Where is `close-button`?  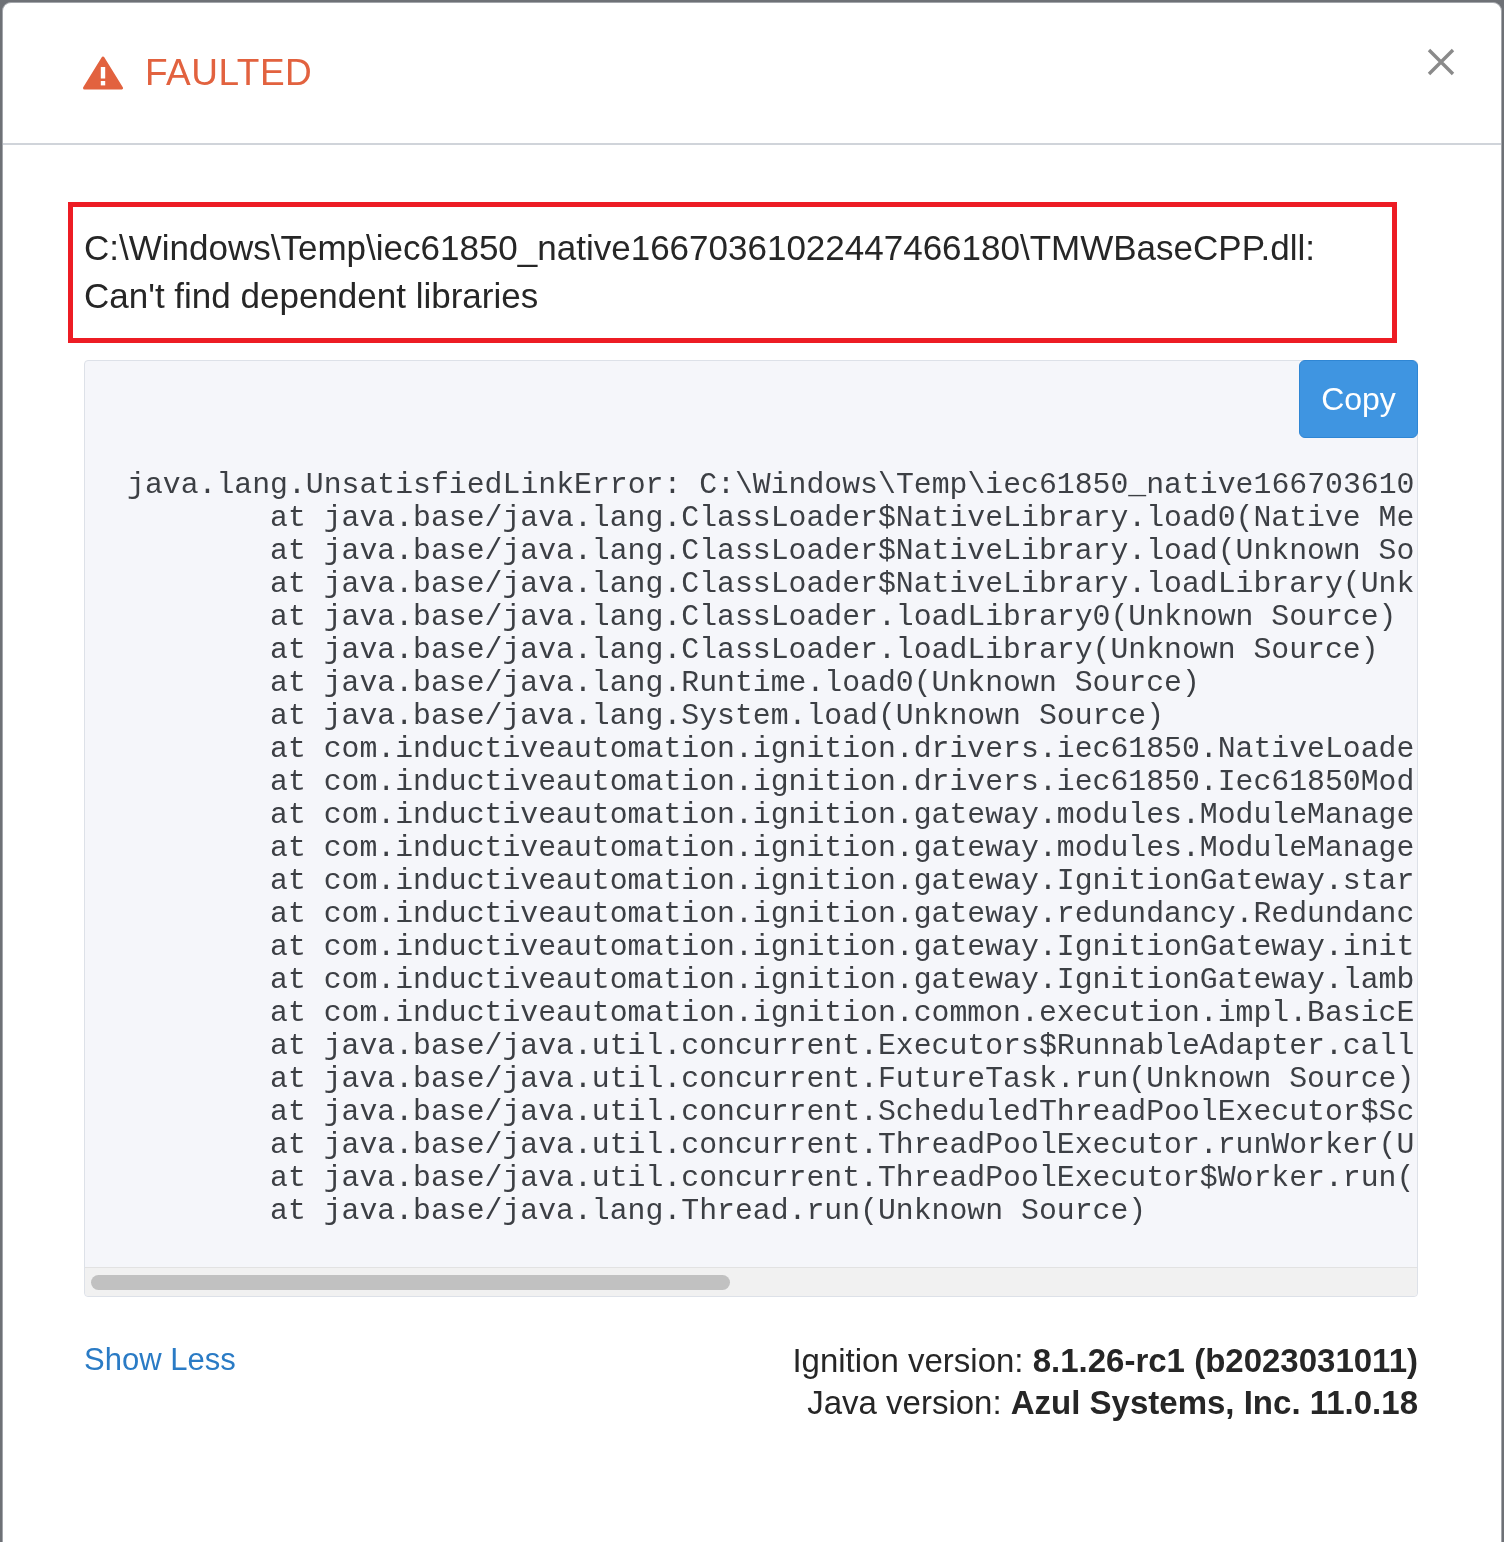
close-button is located at coordinates (1441, 62).